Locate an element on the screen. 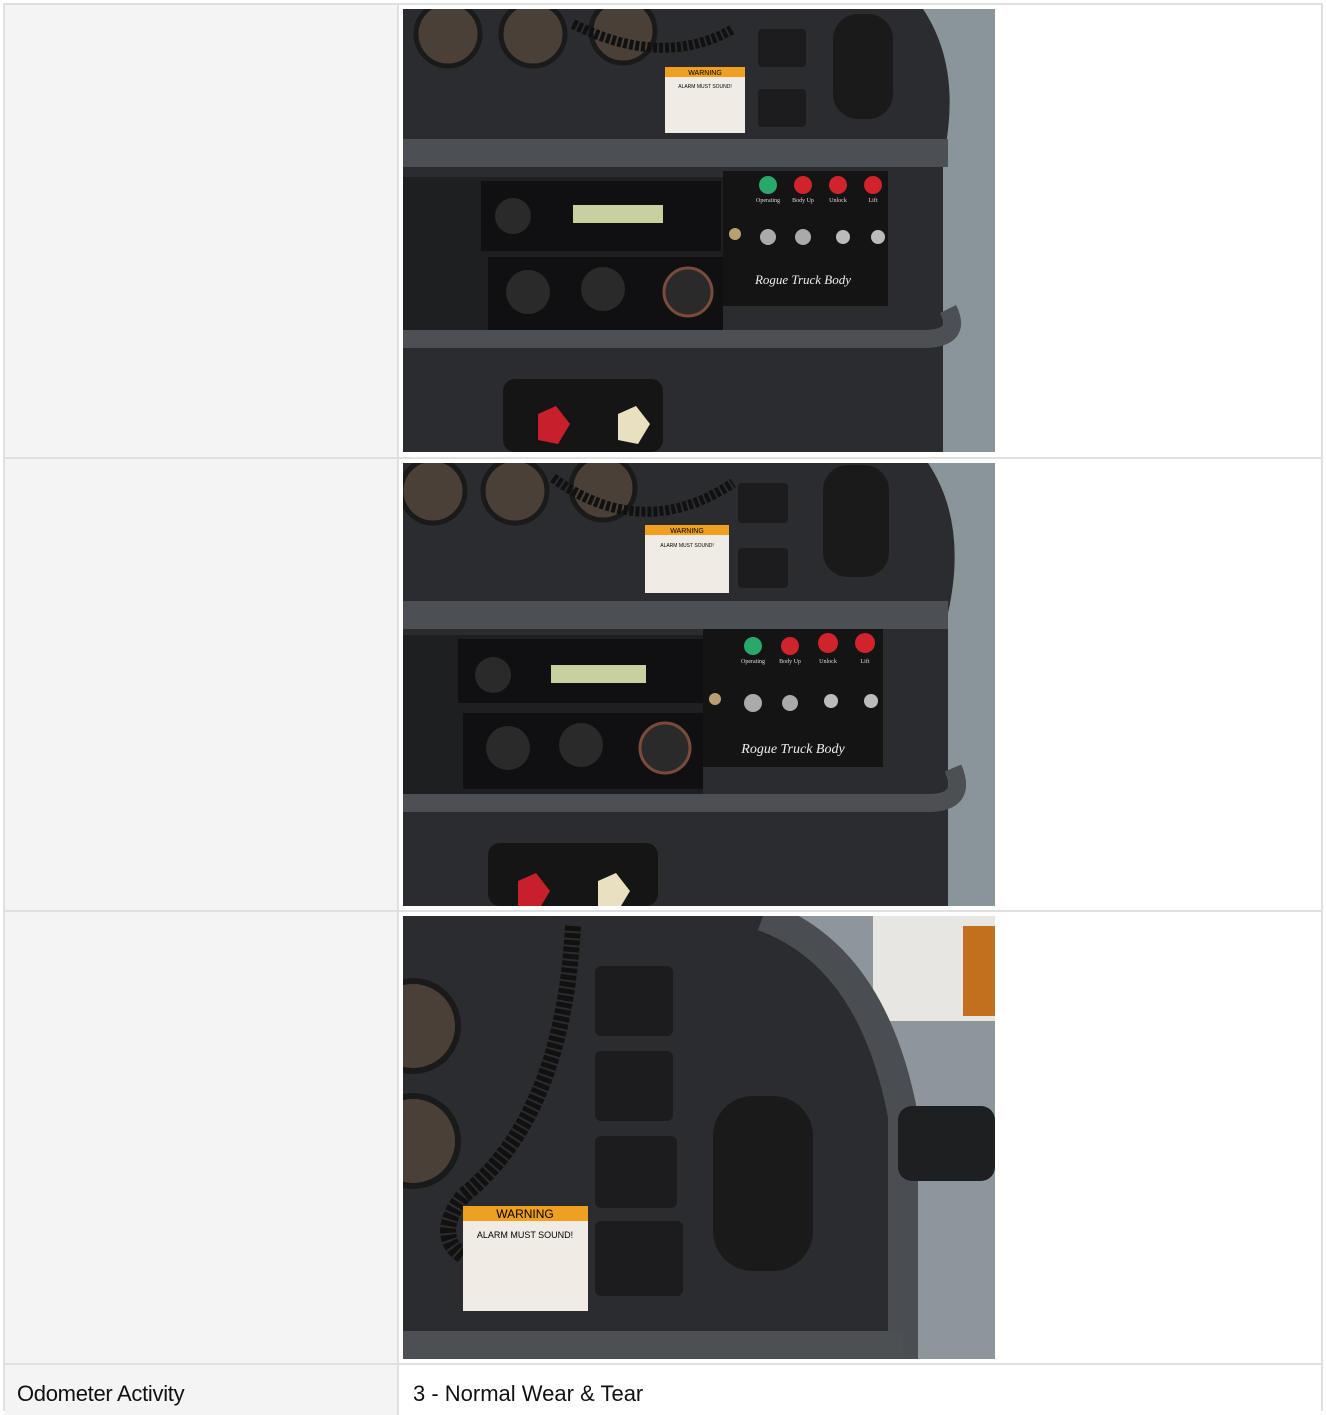  odometer-value-cell: 3 - Normal Wear & Tear is located at coordinates (860, 1390).